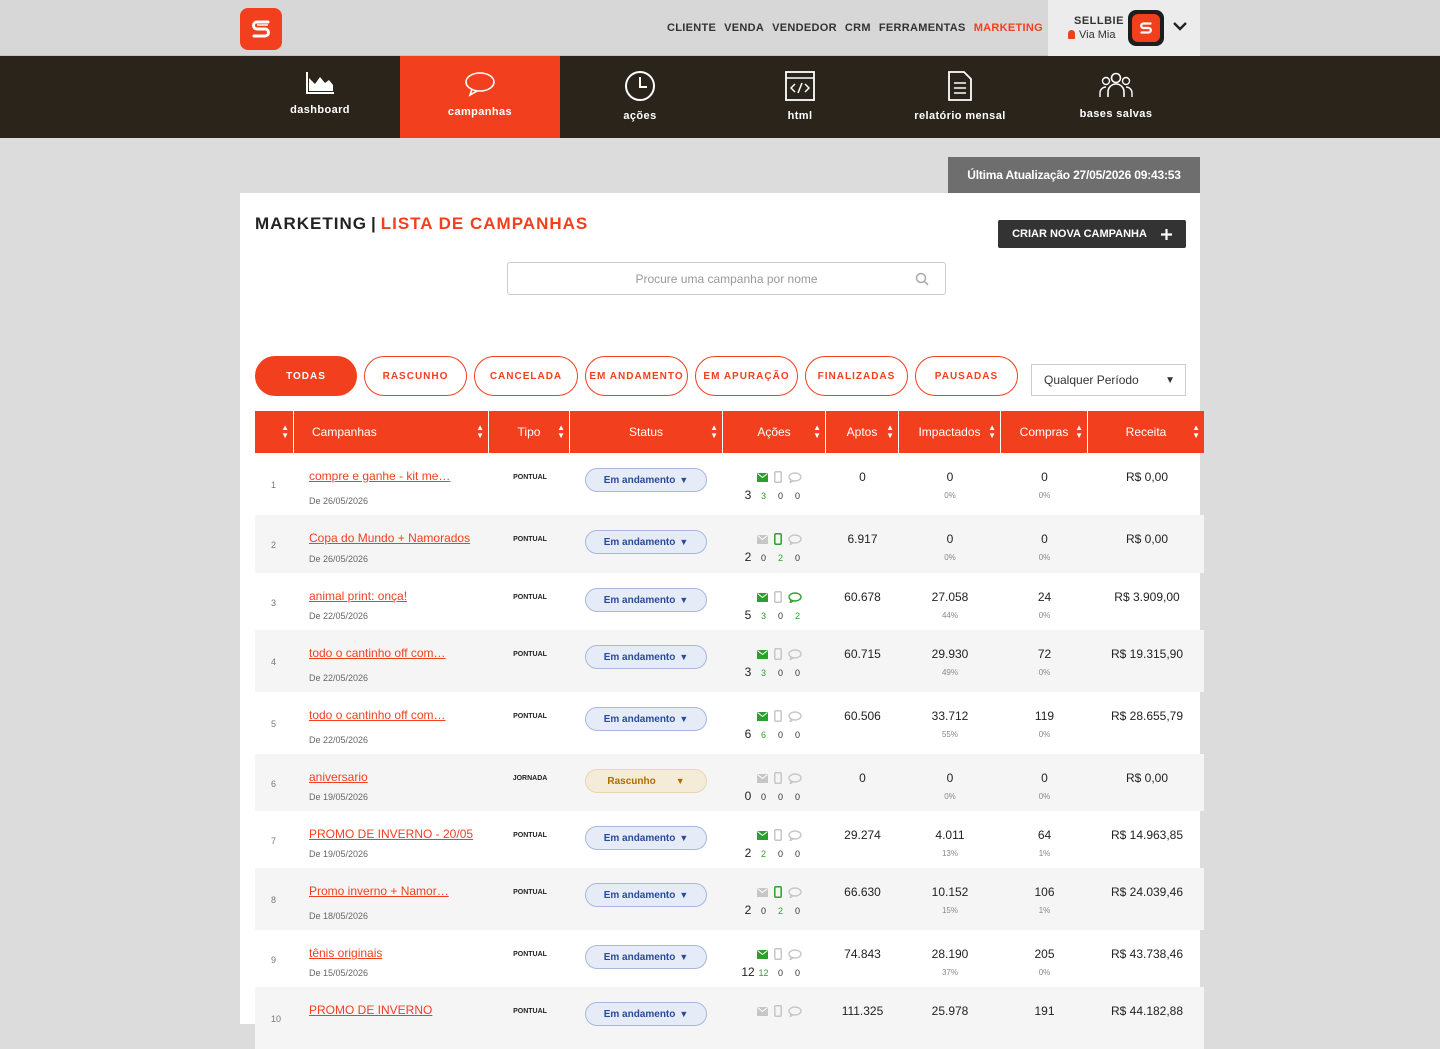  Describe the element at coordinates (391, 432) in the screenshot. I see `col-campanhas: Campanhas ▲ ▼` at that location.